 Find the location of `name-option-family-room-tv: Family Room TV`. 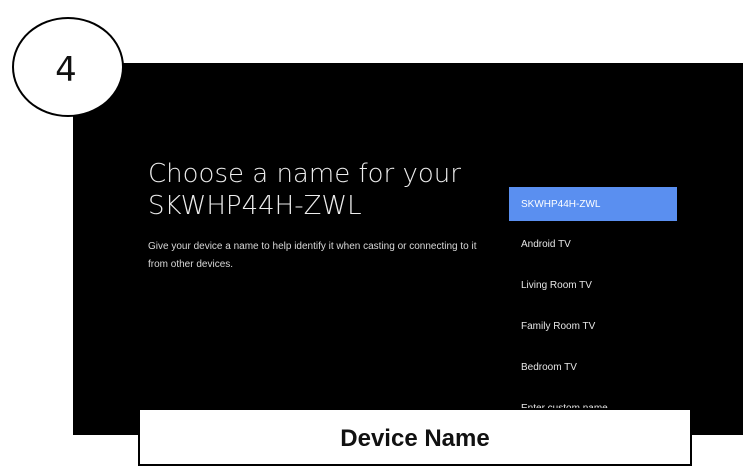

name-option-family-room-tv: Family Room TV is located at coordinates (593, 326).